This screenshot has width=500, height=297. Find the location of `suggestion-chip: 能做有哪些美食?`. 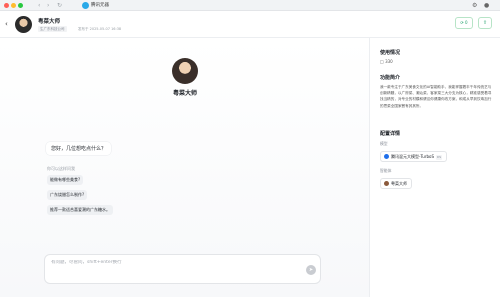

suggestion-chip: 能做有哪些美食? is located at coordinates (65, 180).